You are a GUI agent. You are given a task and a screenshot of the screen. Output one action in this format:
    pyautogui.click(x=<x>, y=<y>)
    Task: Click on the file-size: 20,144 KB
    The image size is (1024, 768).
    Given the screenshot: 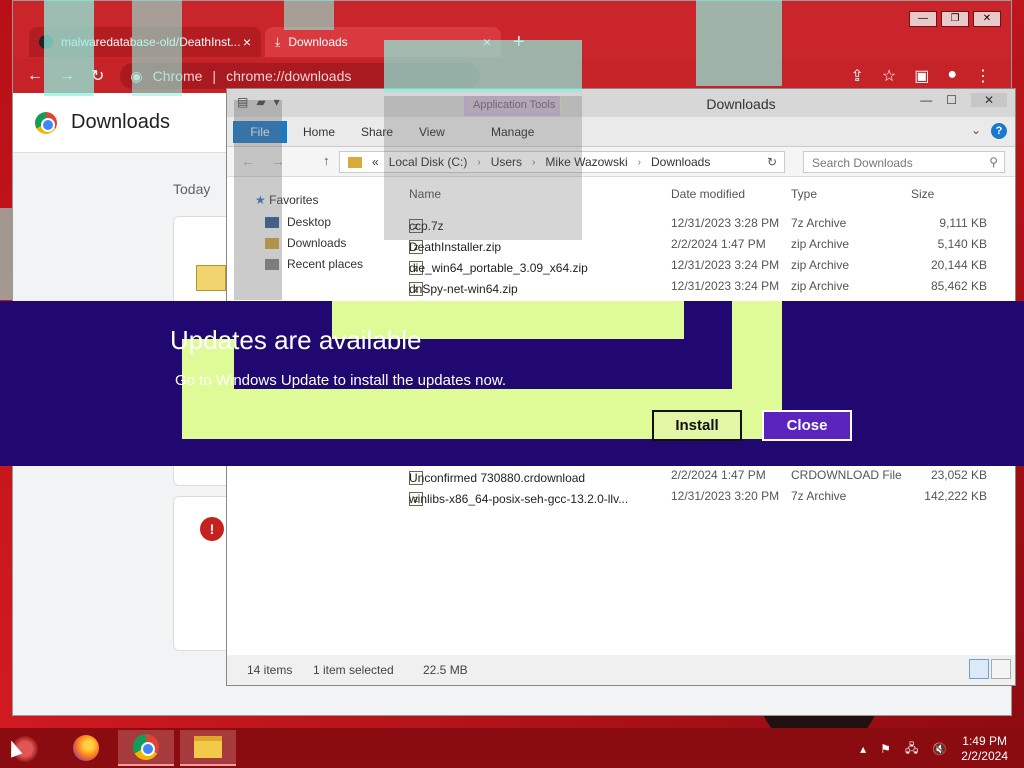 What is the action you would take?
    pyautogui.click(x=958, y=265)
    